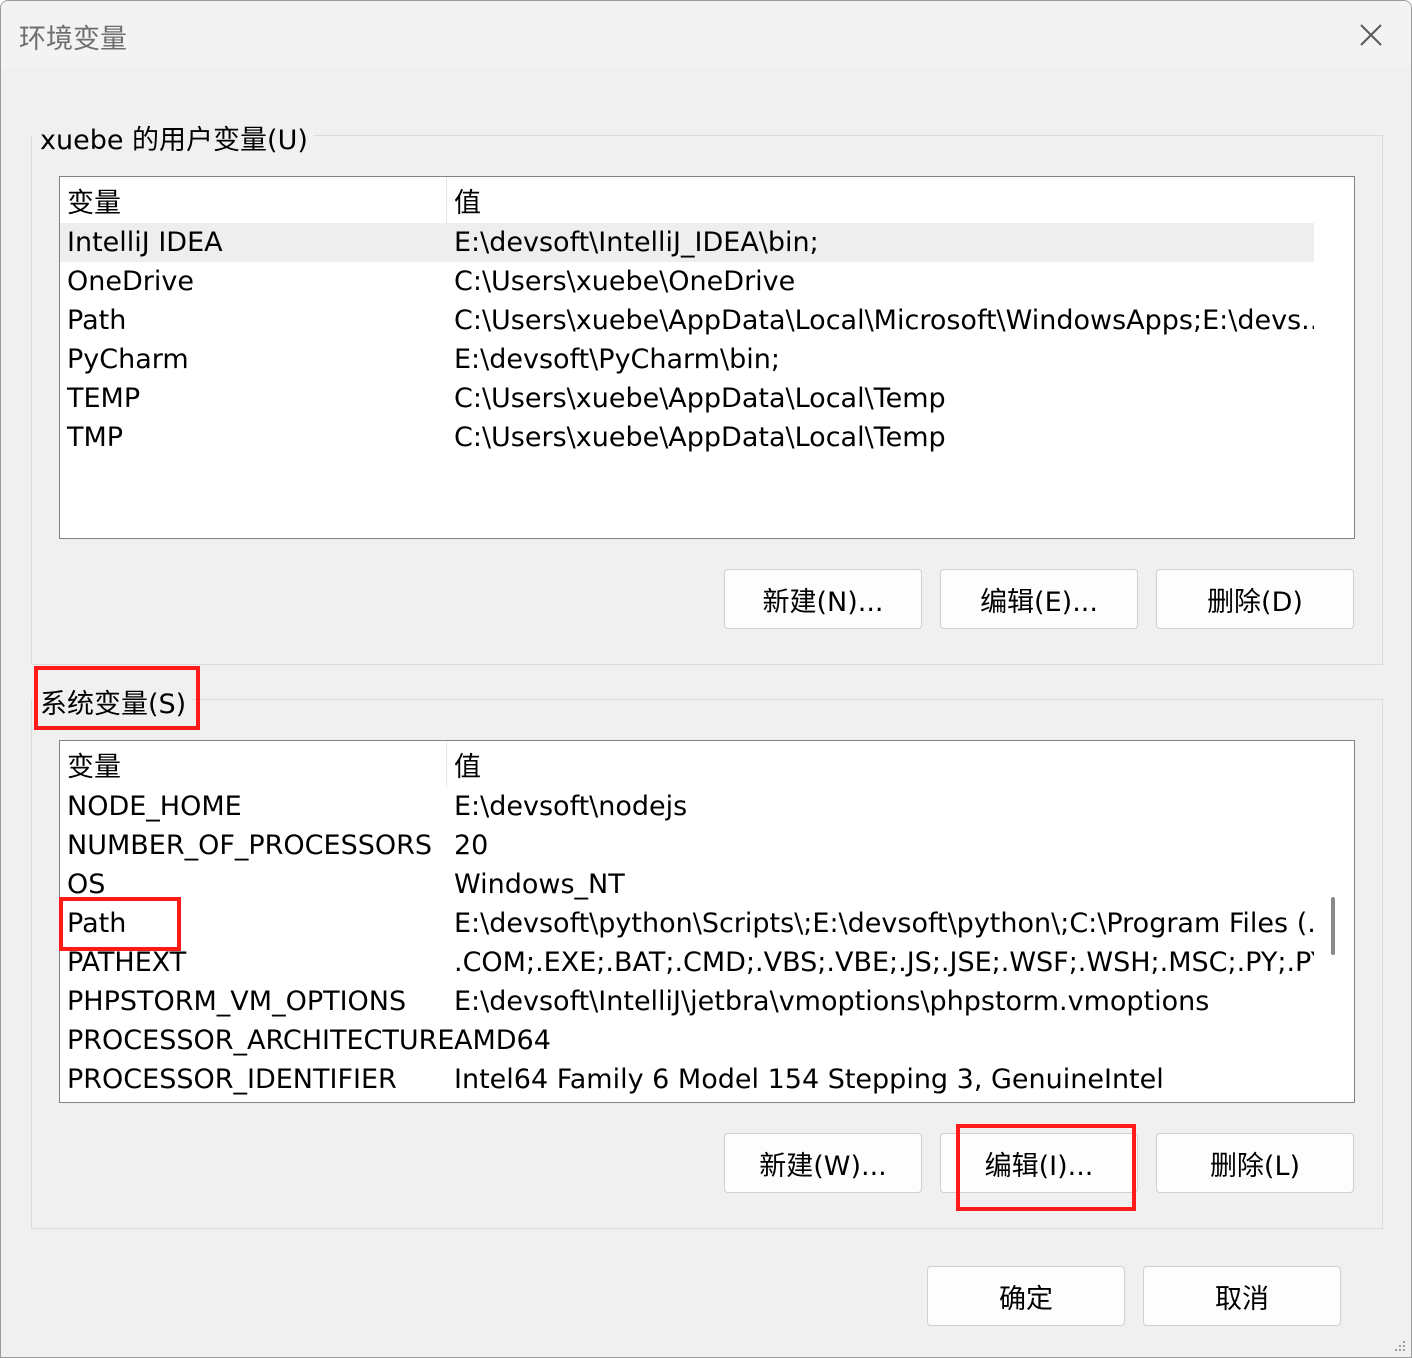 The height and width of the screenshot is (1358, 1412). Describe the element at coordinates (237, 1001) in the screenshot. I see `variable-name: PHPSTORM_VM_OPTIONS` at that location.